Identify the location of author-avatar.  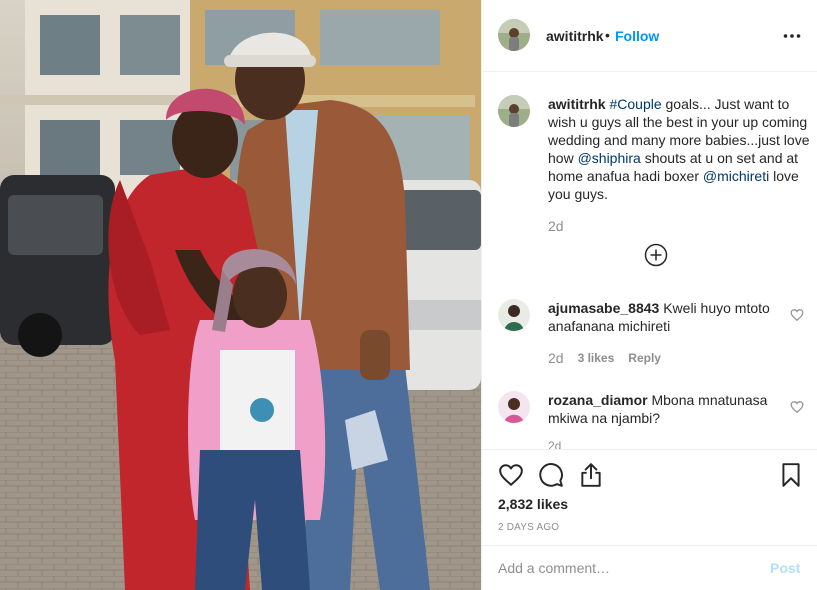
(514, 35).